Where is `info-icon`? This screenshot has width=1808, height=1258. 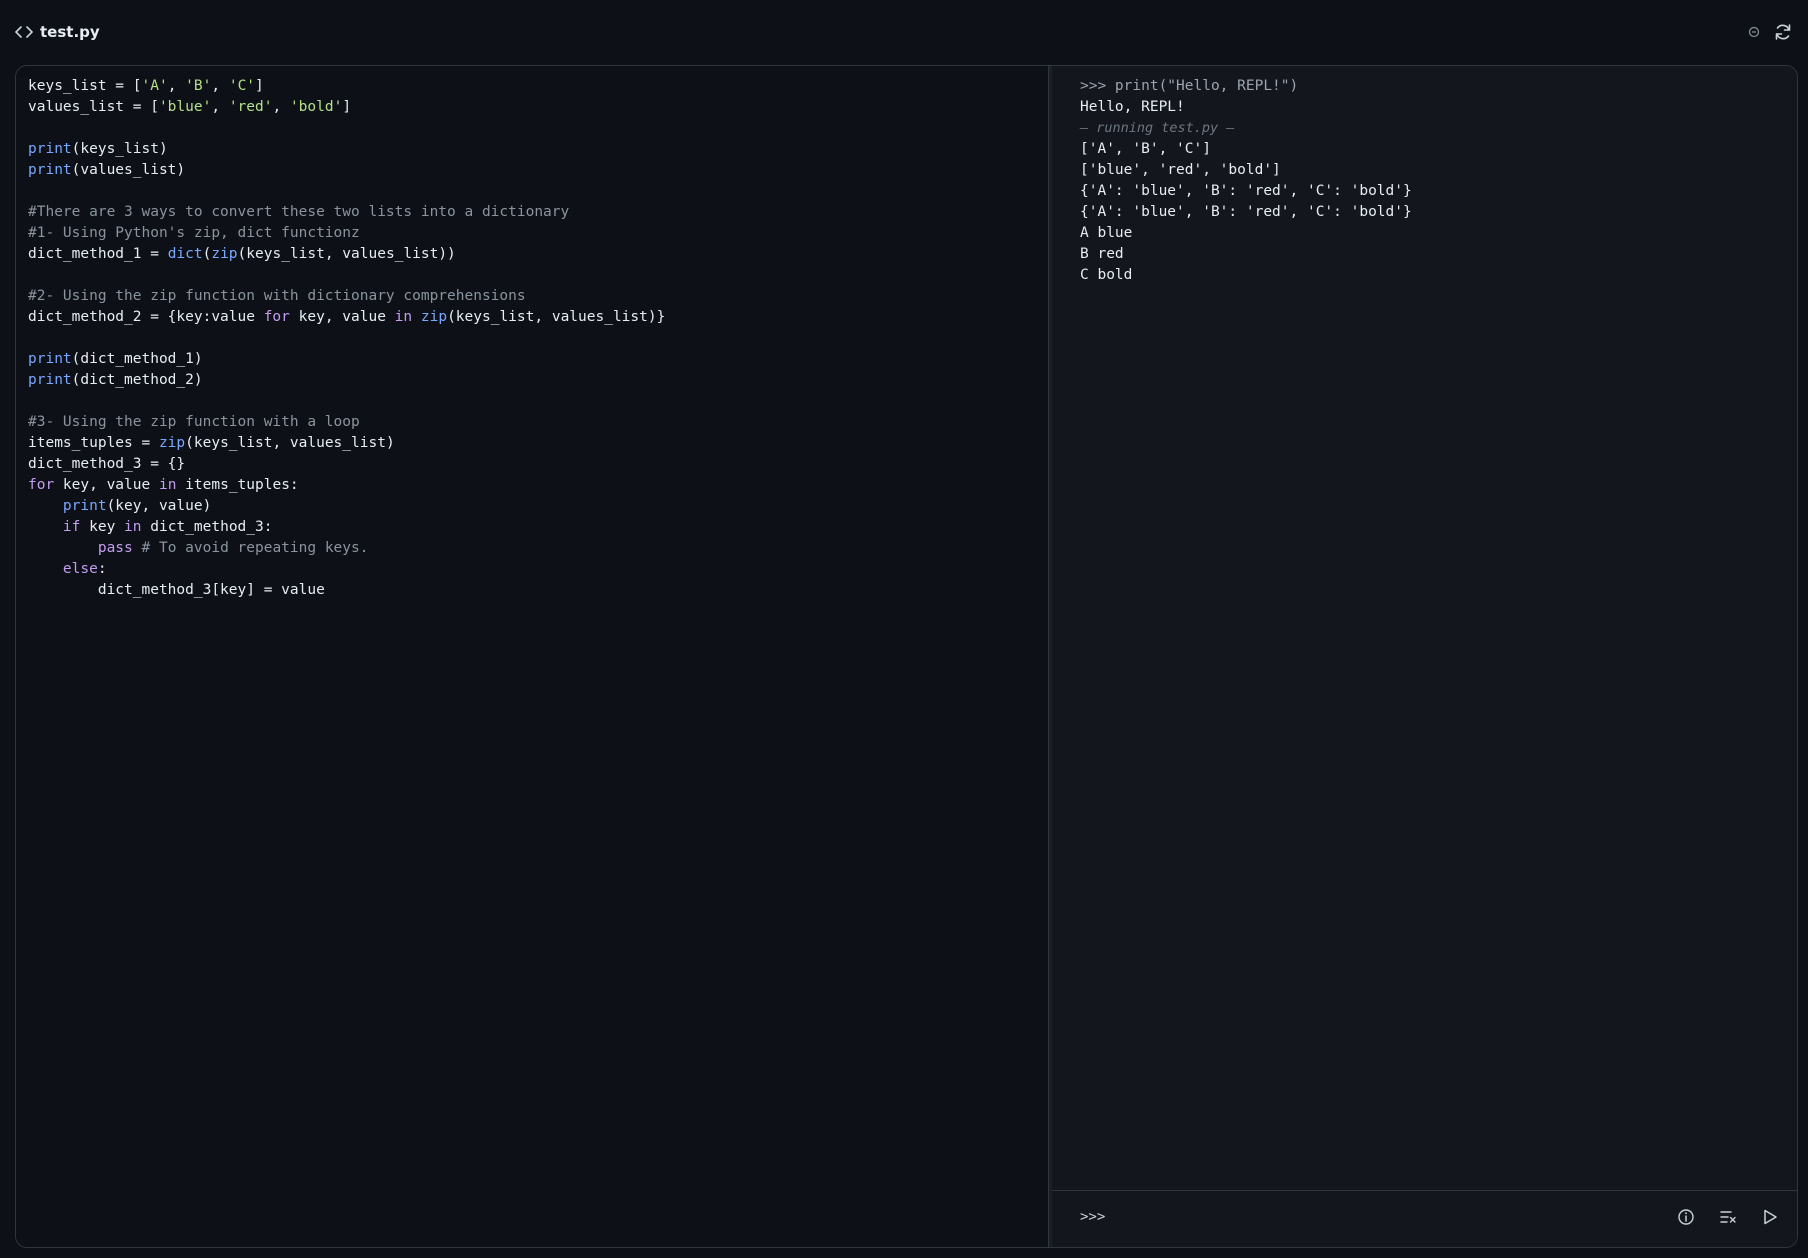
info-icon is located at coordinates (1686, 1217).